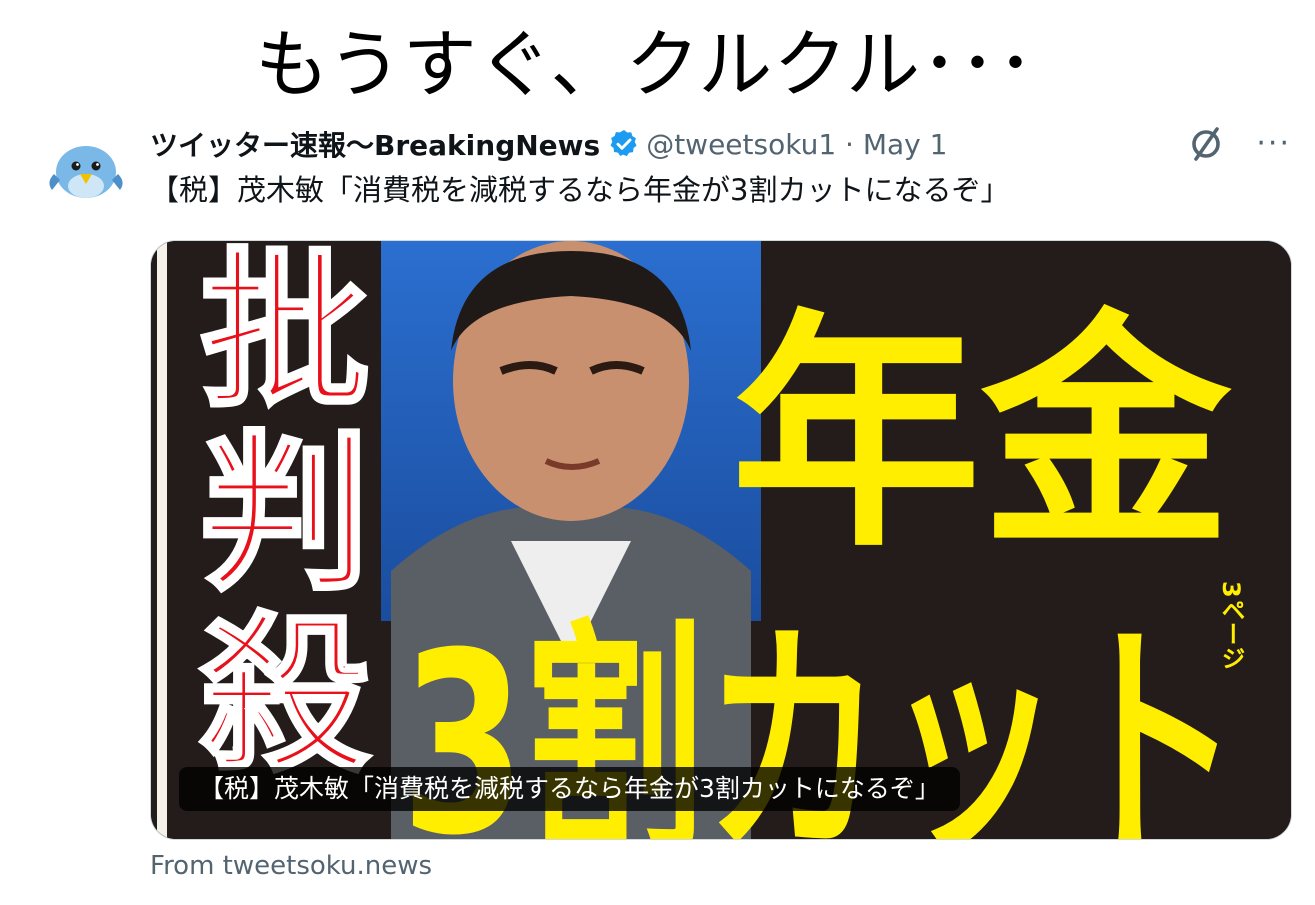 The height and width of the screenshot is (905, 1315). Describe the element at coordinates (623, 143) in the screenshot. I see `verified-badge-icon` at that location.